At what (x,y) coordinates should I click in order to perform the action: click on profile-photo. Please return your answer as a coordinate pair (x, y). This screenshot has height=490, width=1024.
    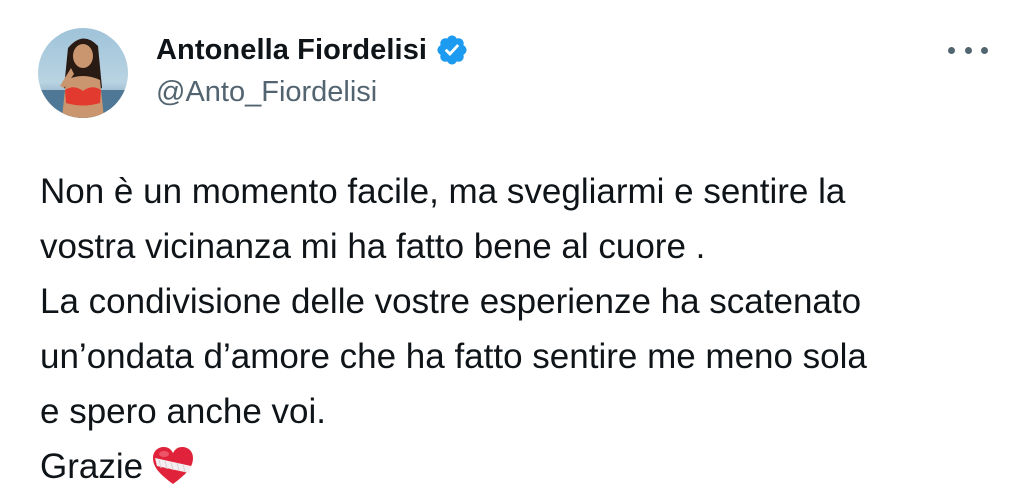
    Looking at the image, I should click on (83, 73).